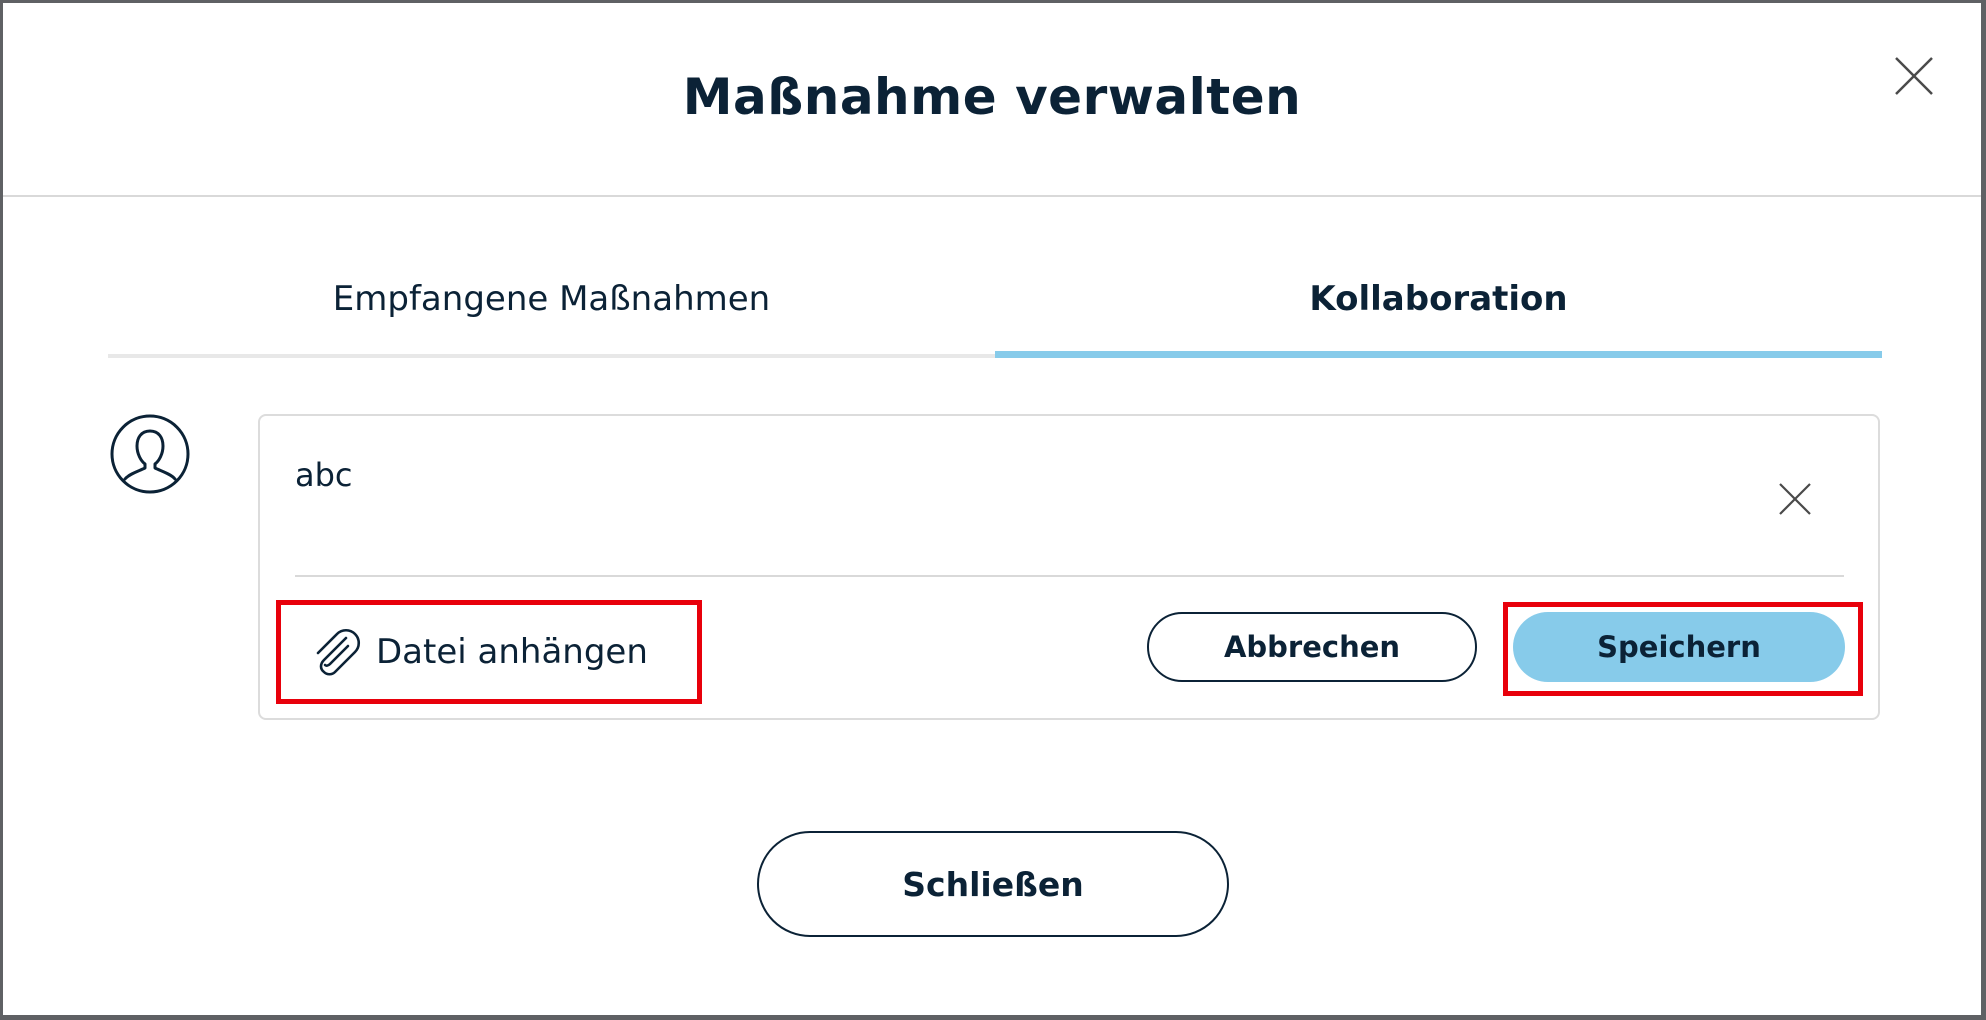  I want to click on tab-collaboration: Kollaboration, so click(1438, 300).